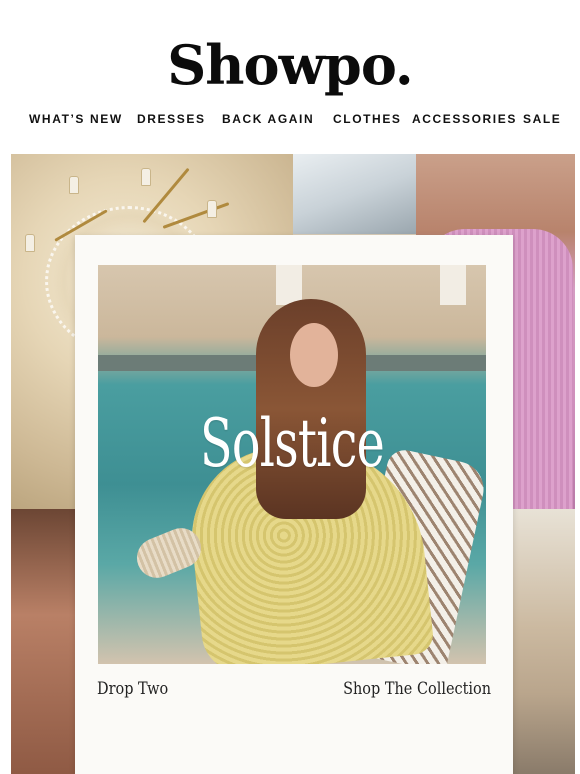 This screenshot has width=580, height=774. Describe the element at coordinates (76, 119) in the screenshot. I see `nav-whats-new: WHAT’S NEW` at that location.